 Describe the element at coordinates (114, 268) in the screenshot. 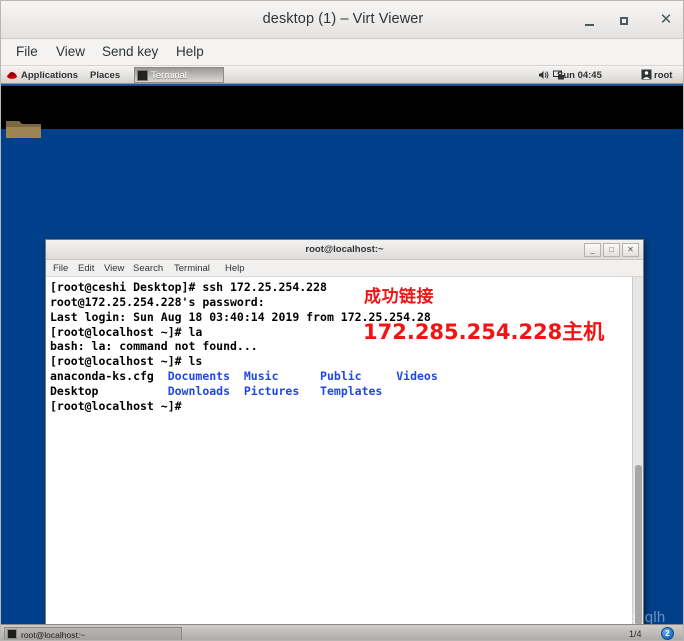

I see `terminal-menu-view: View` at that location.